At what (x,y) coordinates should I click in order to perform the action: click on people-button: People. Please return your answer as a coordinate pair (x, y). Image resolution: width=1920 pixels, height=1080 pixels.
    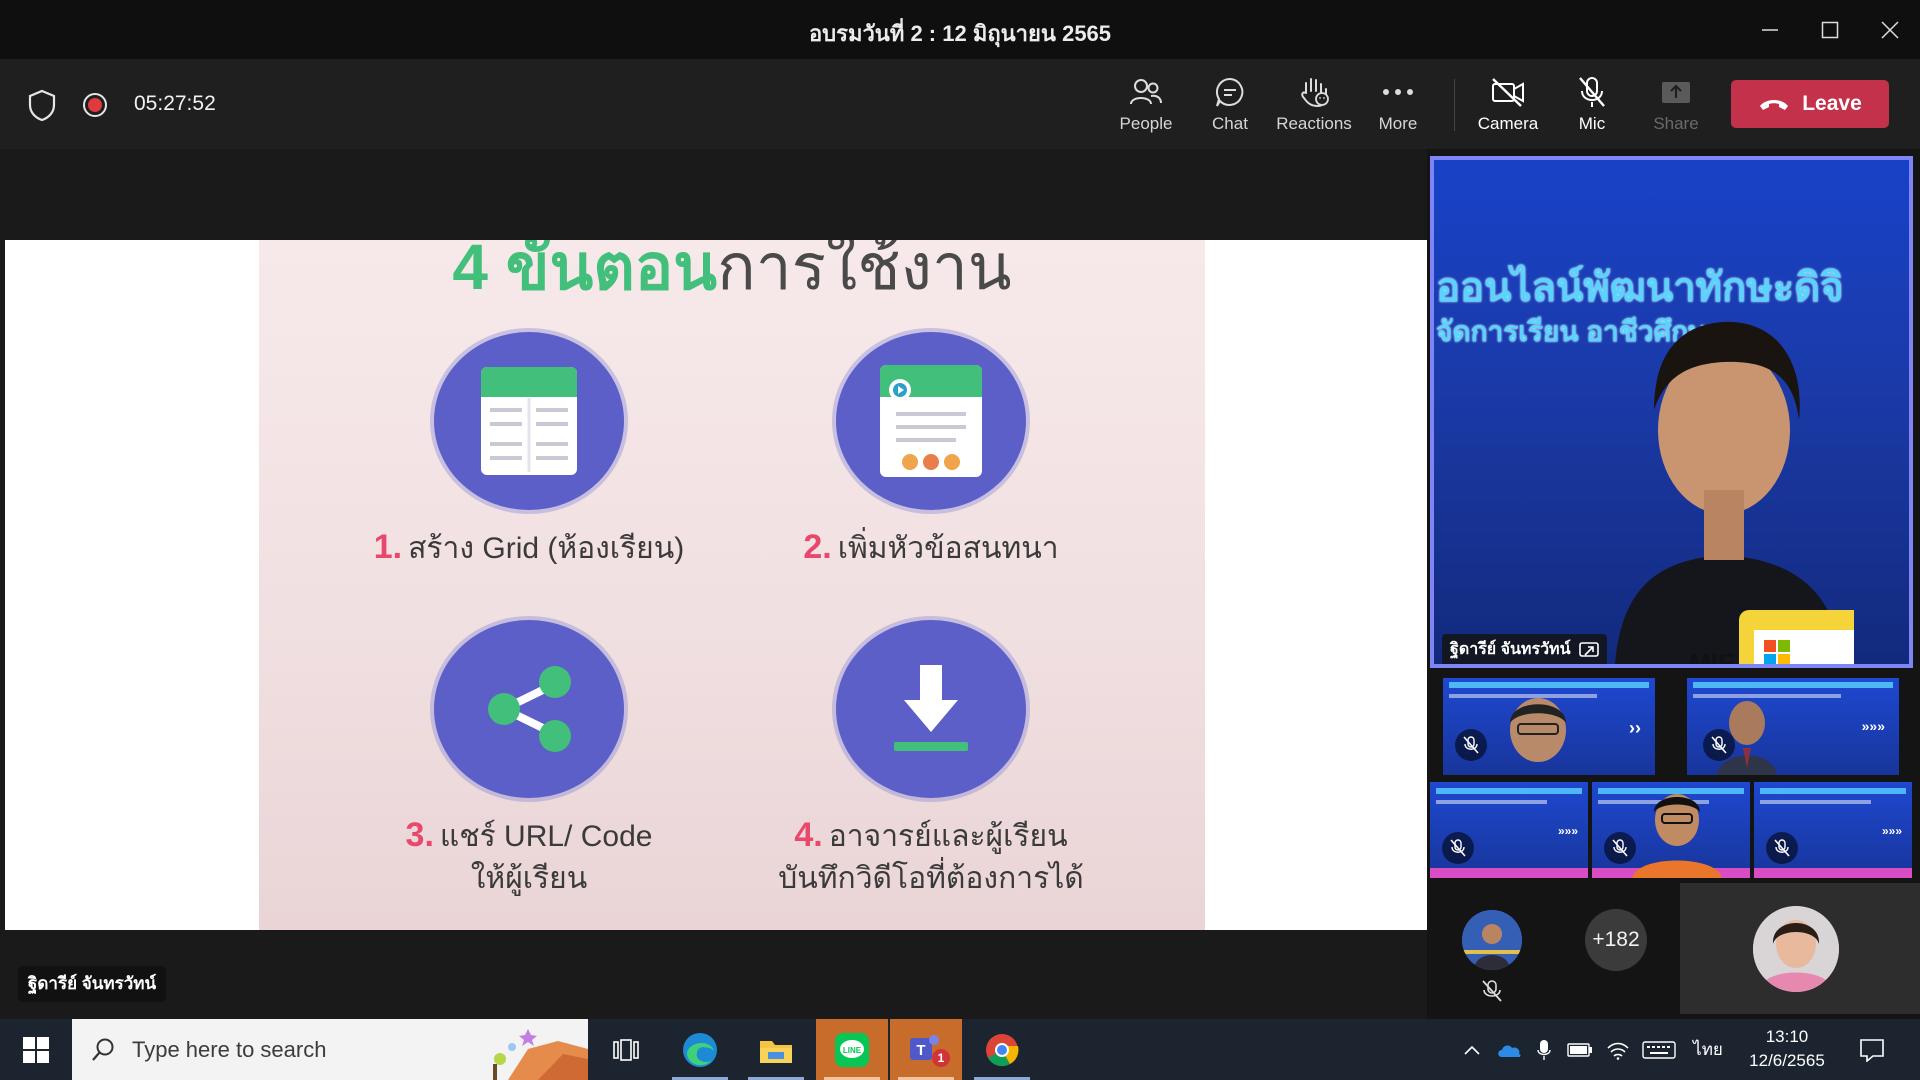
    Looking at the image, I should click on (1146, 106).